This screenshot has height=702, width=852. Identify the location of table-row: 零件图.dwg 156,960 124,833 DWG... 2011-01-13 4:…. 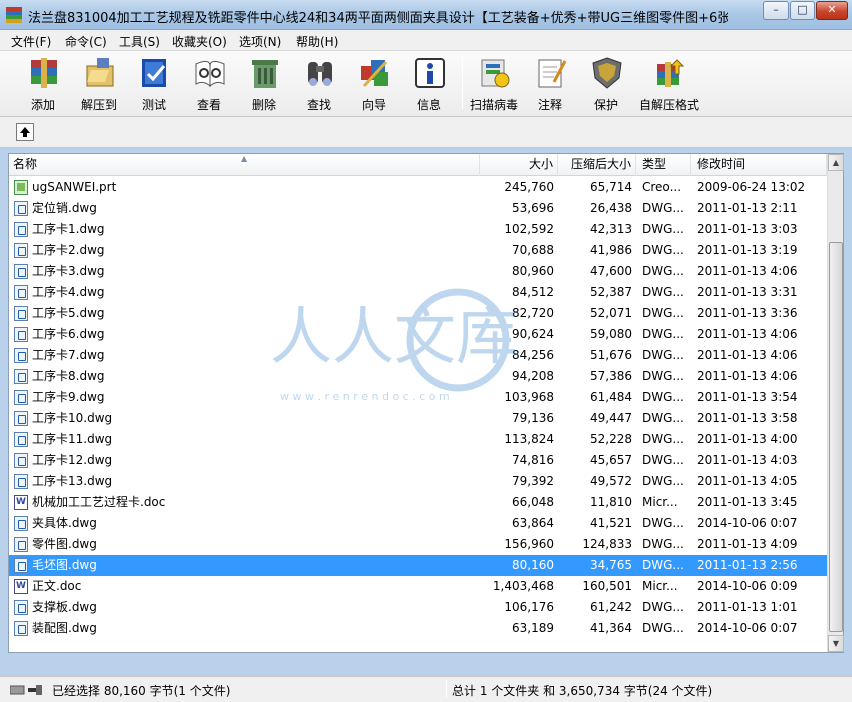
(418, 544).